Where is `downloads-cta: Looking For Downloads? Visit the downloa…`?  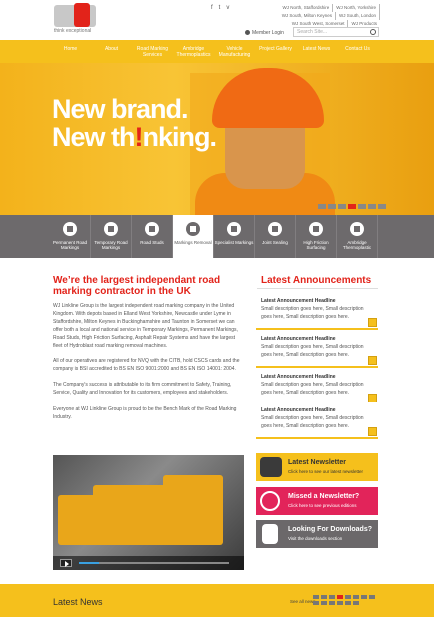 downloads-cta: Looking For Downloads? Visit the downloa… is located at coordinates (317, 534).